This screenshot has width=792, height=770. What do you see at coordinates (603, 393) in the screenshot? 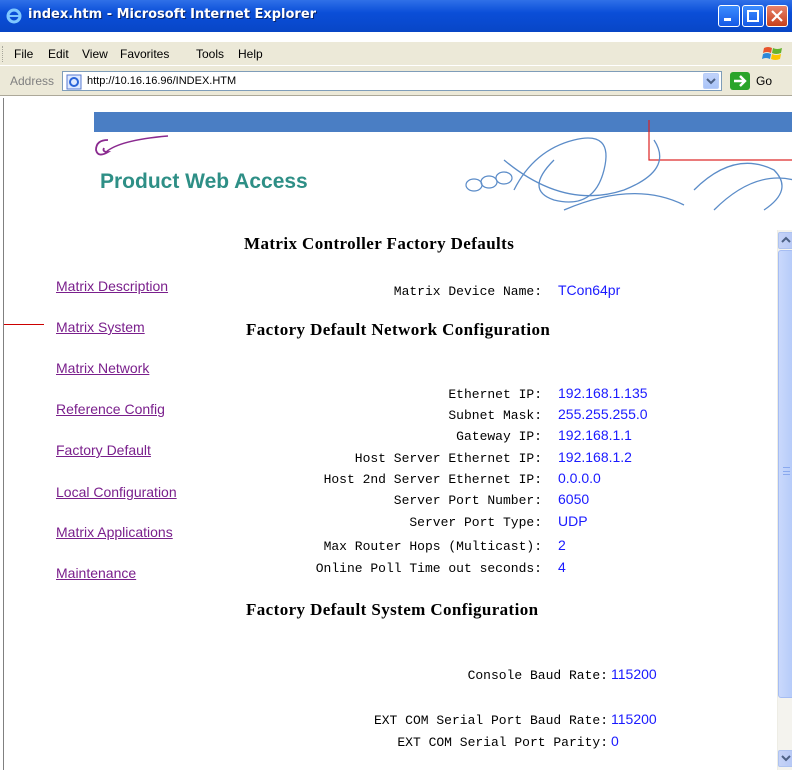
I see `ethernet-ip-value: 192.168.1.135` at bounding box center [603, 393].